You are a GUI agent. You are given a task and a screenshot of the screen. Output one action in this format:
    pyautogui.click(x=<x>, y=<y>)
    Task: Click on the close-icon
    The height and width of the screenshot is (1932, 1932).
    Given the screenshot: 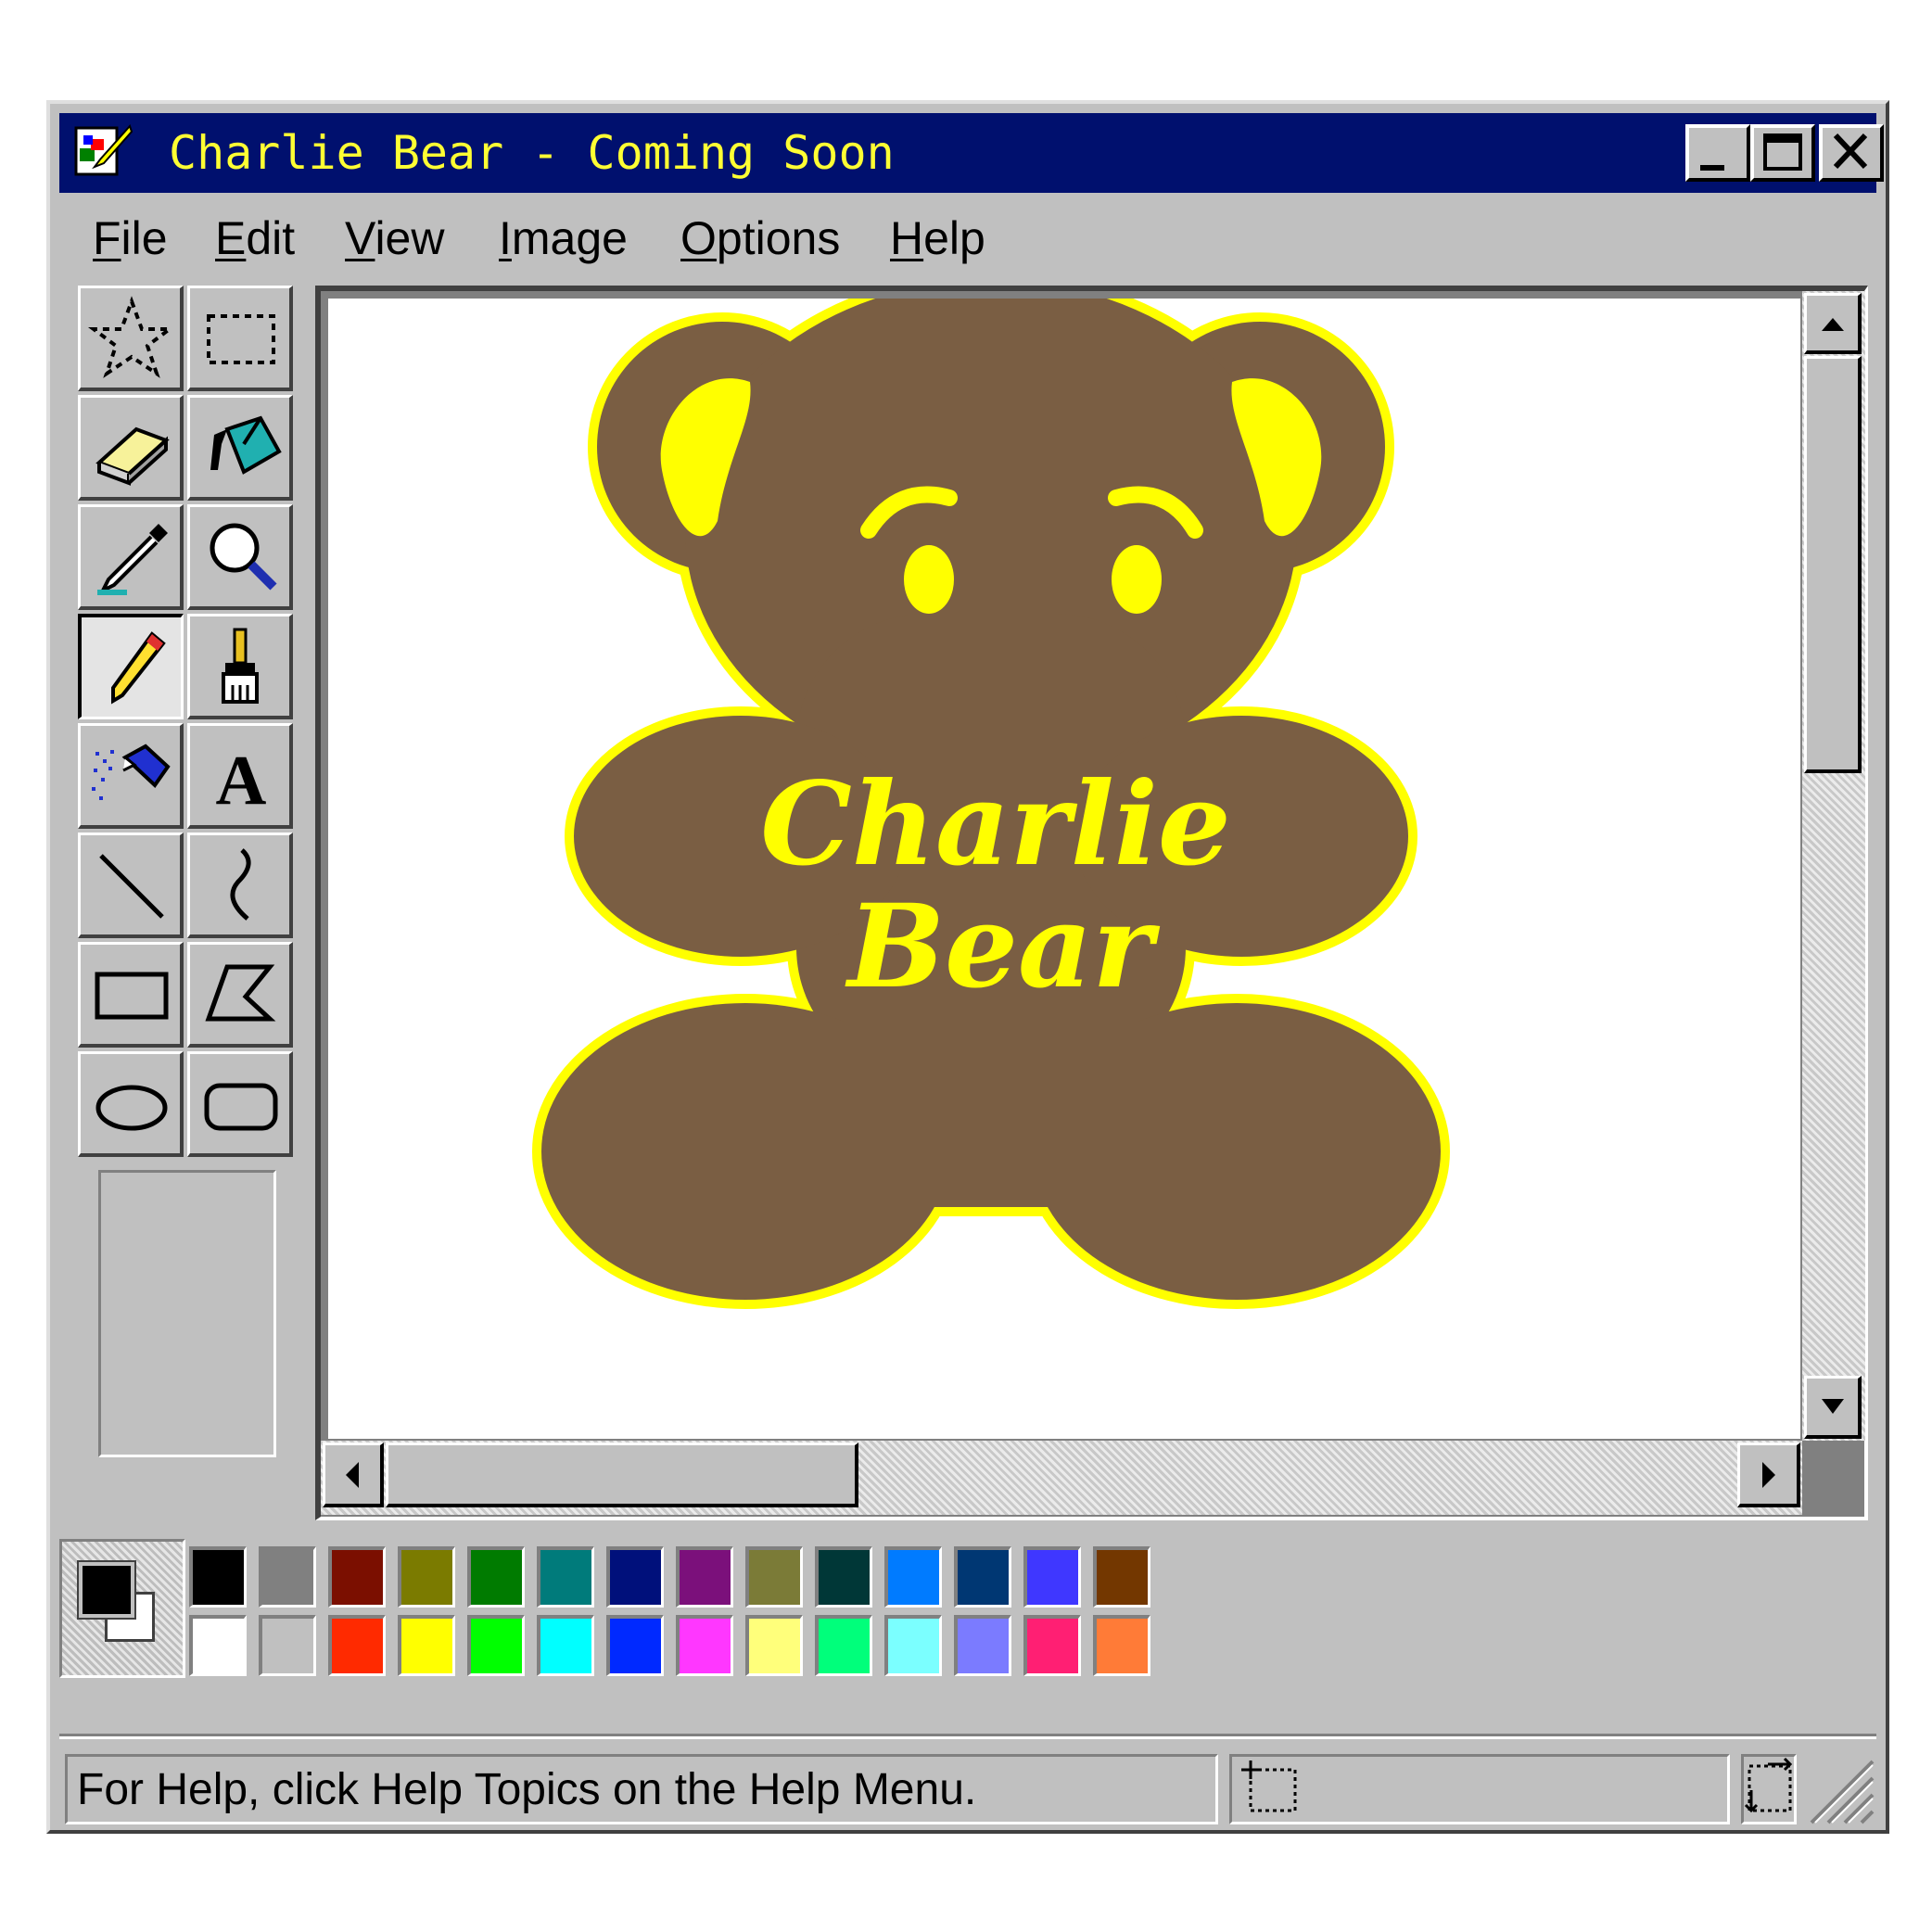 What is the action you would take?
    pyautogui.click(x=1850, y=151)
    